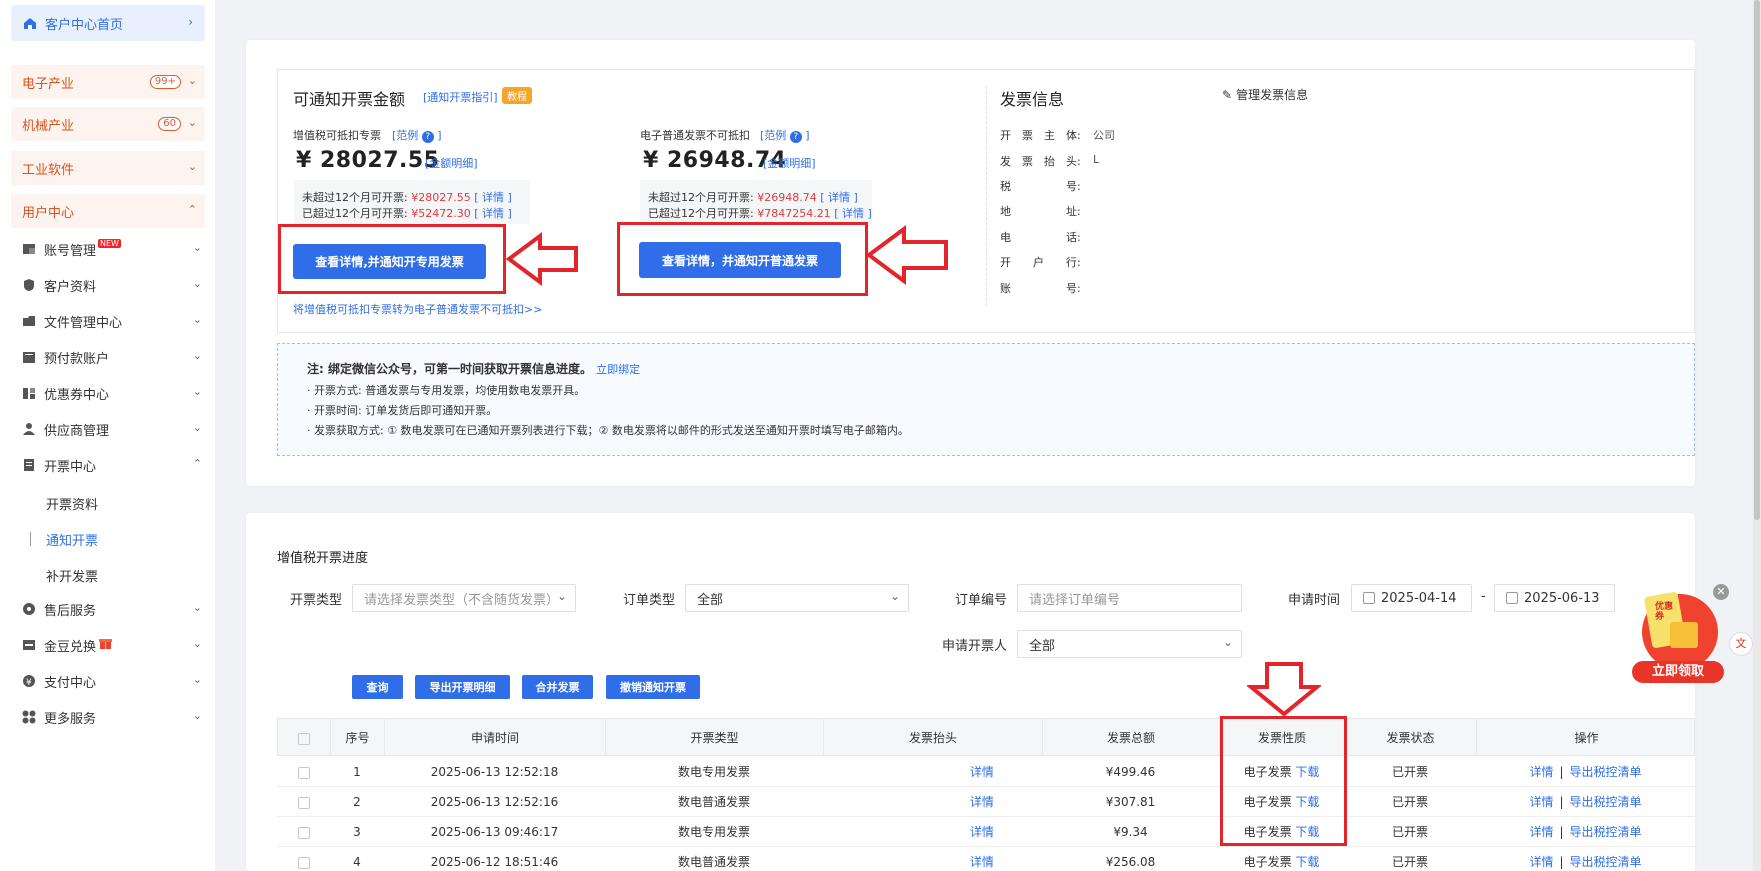 Image resolution: width=1761 pixels, height=871 pixels. Describe the element at coordinates (1265, 94) in the screenshot. I see `manage-invoice-link: ✎ 管理发票信息` at that location.